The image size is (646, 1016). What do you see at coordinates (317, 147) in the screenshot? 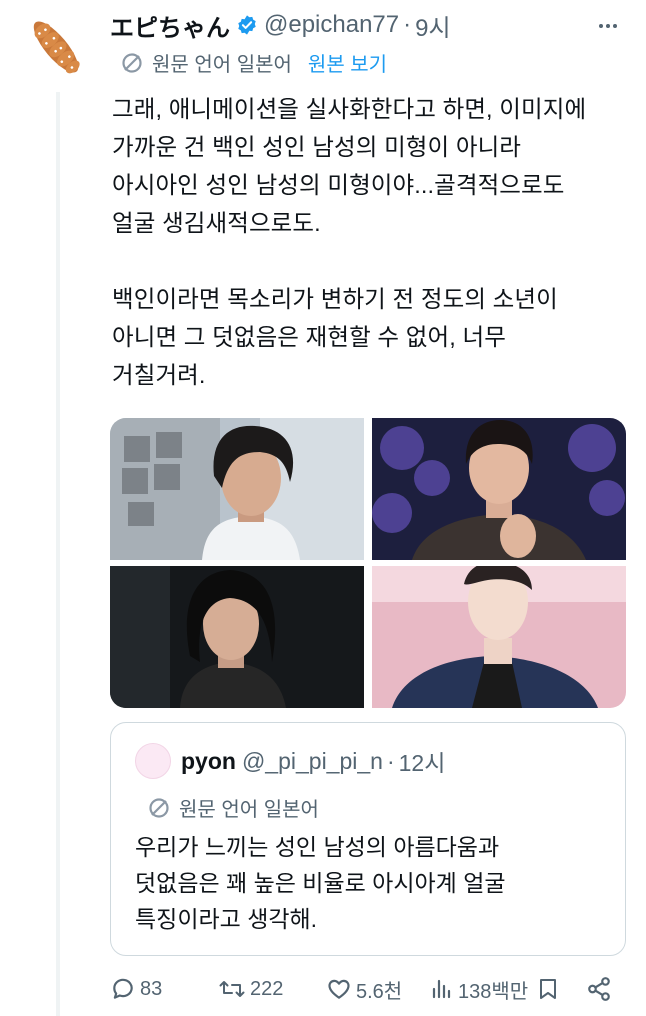
I see `body-line: 가까운 건 백인 성인 남성의 미형이 아니라` at bounding box center [317, 147].